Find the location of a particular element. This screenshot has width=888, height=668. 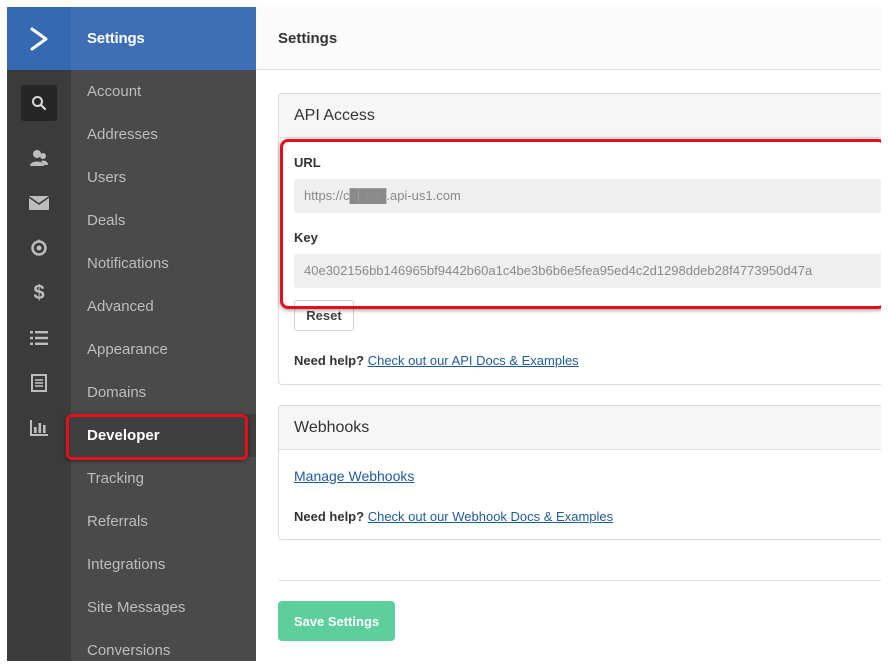

logo is located at coordinates (39, 38).